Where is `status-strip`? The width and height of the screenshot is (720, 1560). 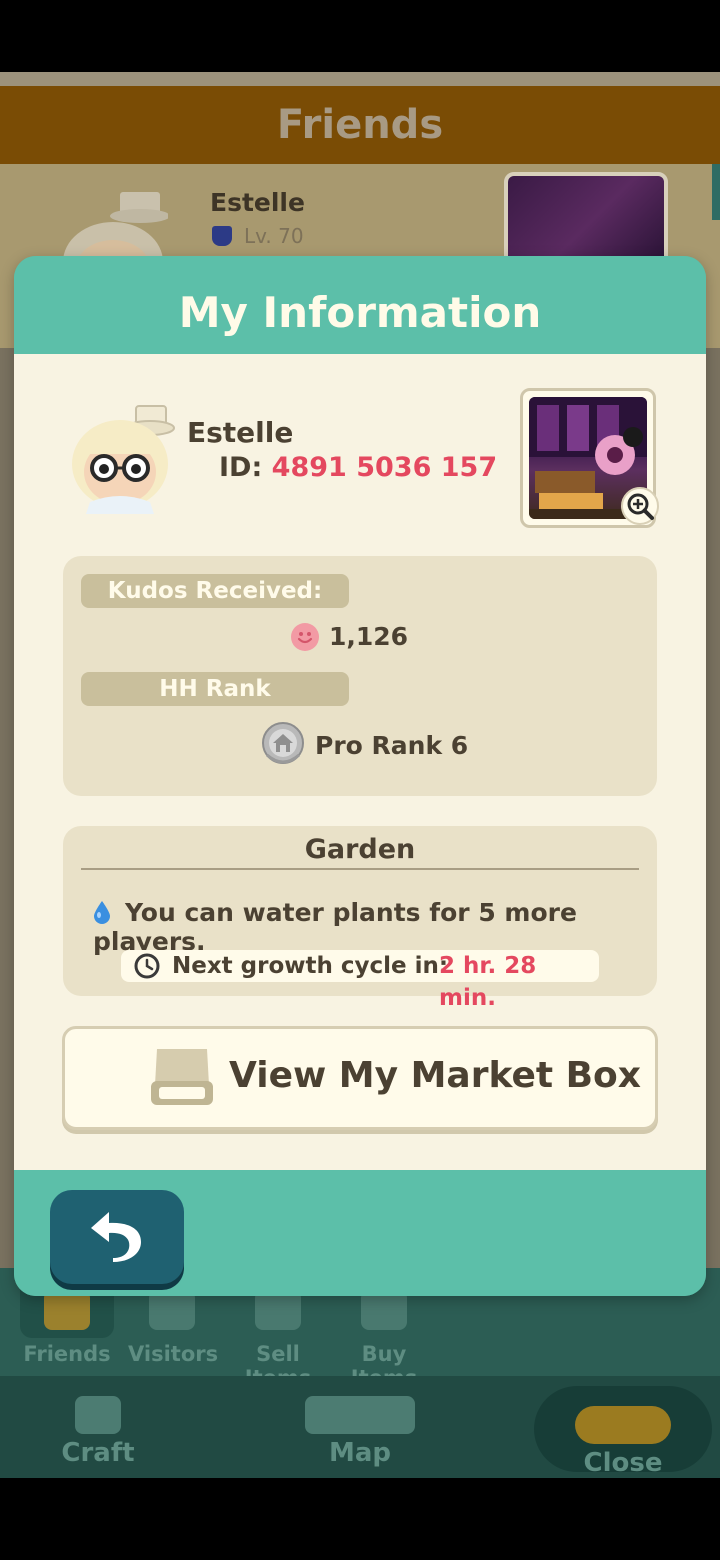 status-strip is located at coordinates (360, 79).